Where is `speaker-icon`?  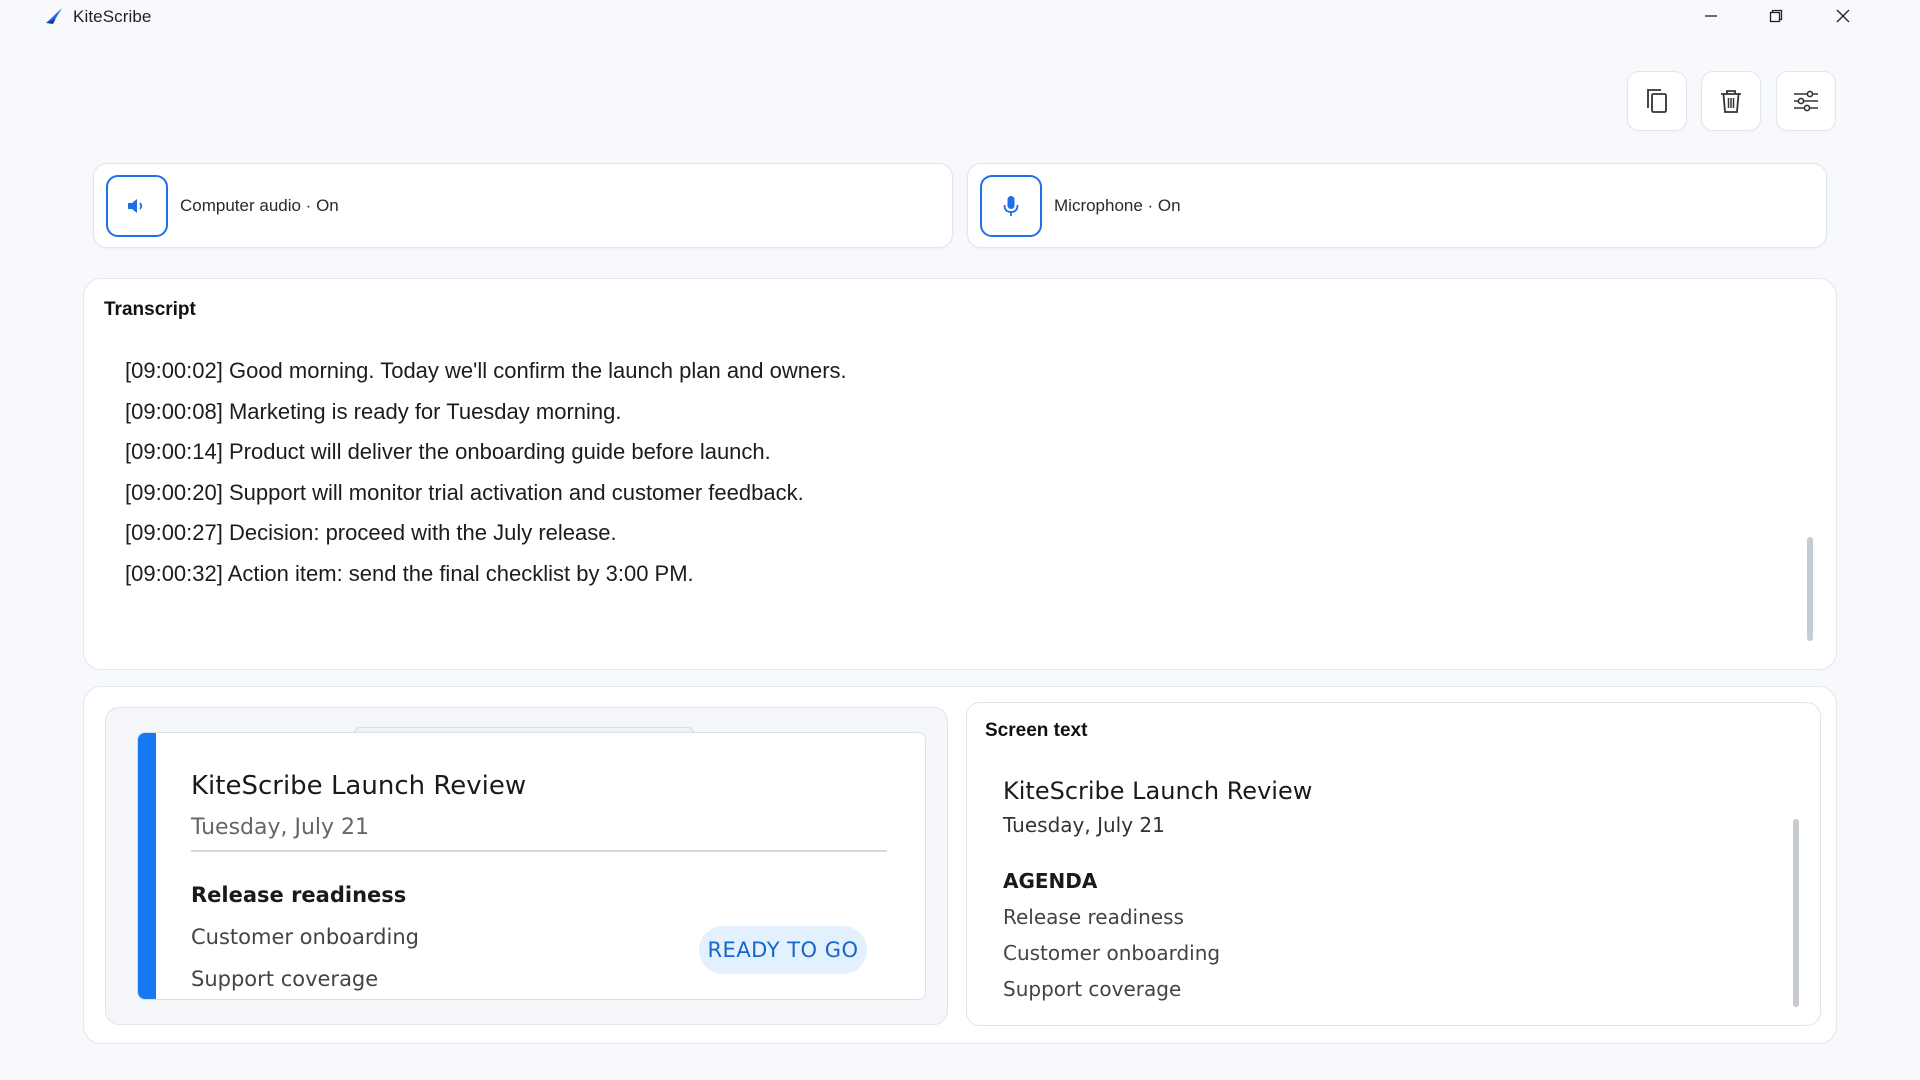 speaker-icon is located at coordinates (135, 205).